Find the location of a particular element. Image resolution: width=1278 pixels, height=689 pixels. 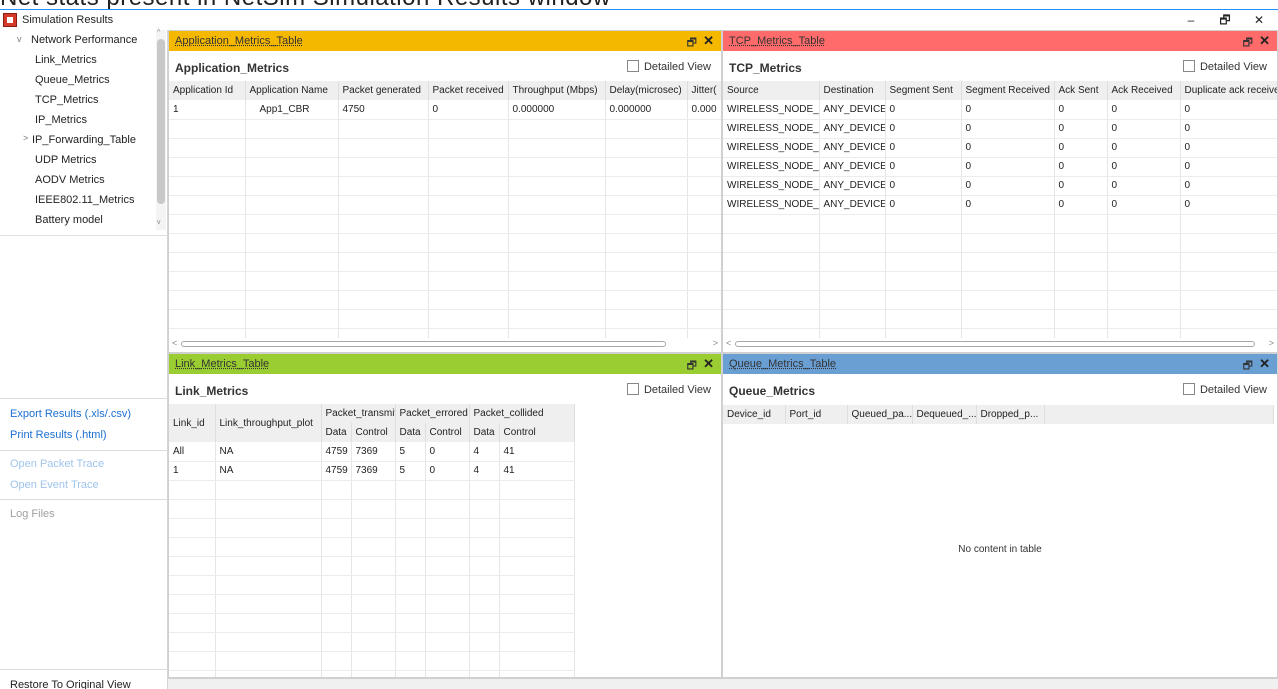

scroll-up-icon: ^ is located at coordinates (158, 32).